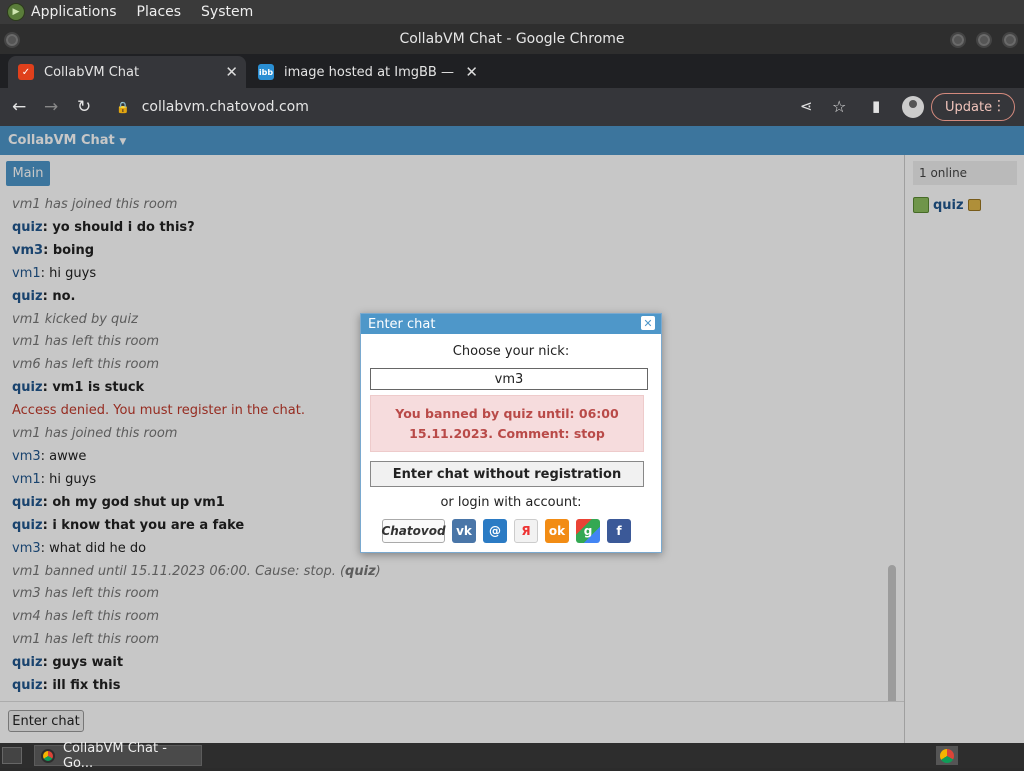  I want to click on menu-system: System, so click(227, 12).